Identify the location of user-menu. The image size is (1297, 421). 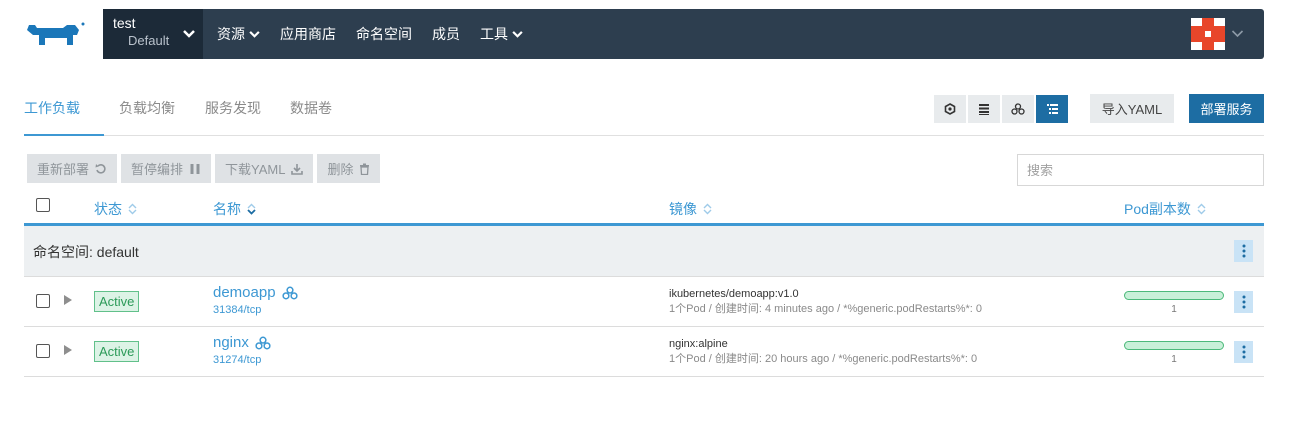
(1217, 34).